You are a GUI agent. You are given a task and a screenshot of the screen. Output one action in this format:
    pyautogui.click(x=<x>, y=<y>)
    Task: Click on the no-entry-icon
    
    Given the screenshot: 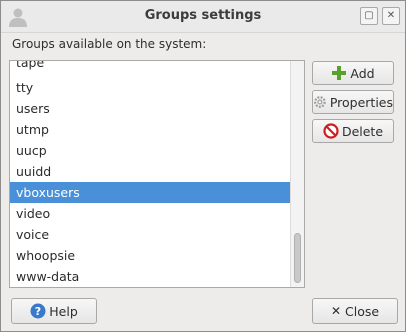 What is the action you would take?
    pyautogui.click(x=331, y=131)
    